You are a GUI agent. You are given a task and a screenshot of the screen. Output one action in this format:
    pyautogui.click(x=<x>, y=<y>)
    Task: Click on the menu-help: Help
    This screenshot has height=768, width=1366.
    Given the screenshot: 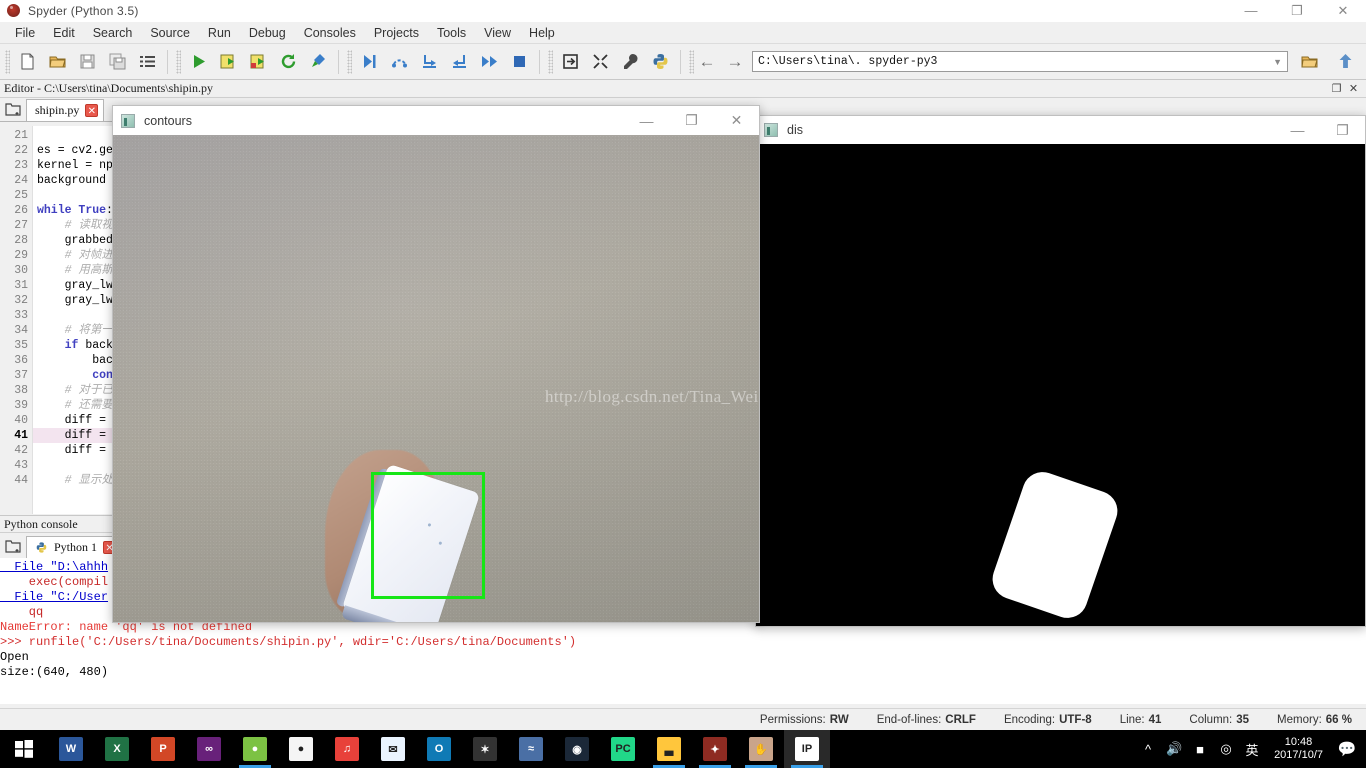 What is the action you would take?
    pyautogui.click(x=542, y=33)
    